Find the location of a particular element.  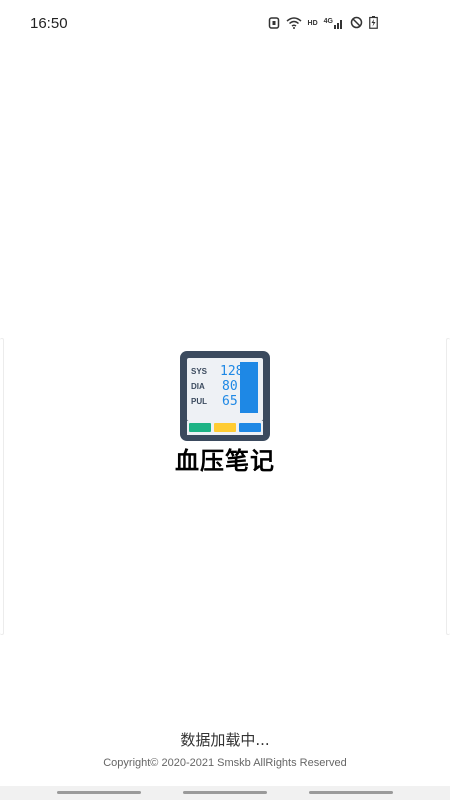

alarm-icon is located at coordinates (274, 23).